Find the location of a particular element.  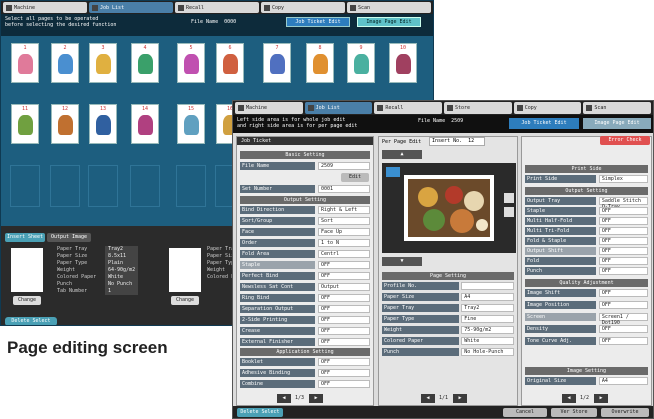

original-size-row: Original Size A4 is located at coordinates (586, 381).